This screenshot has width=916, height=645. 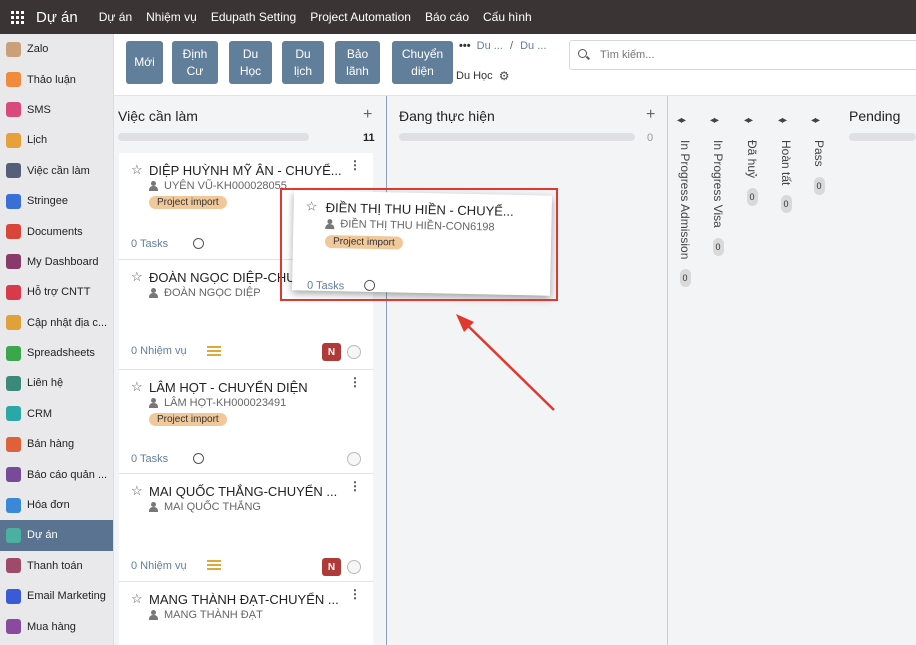 I want to click on menu-item-bao-cao: Báo cáo, so click(x=447, y=17).